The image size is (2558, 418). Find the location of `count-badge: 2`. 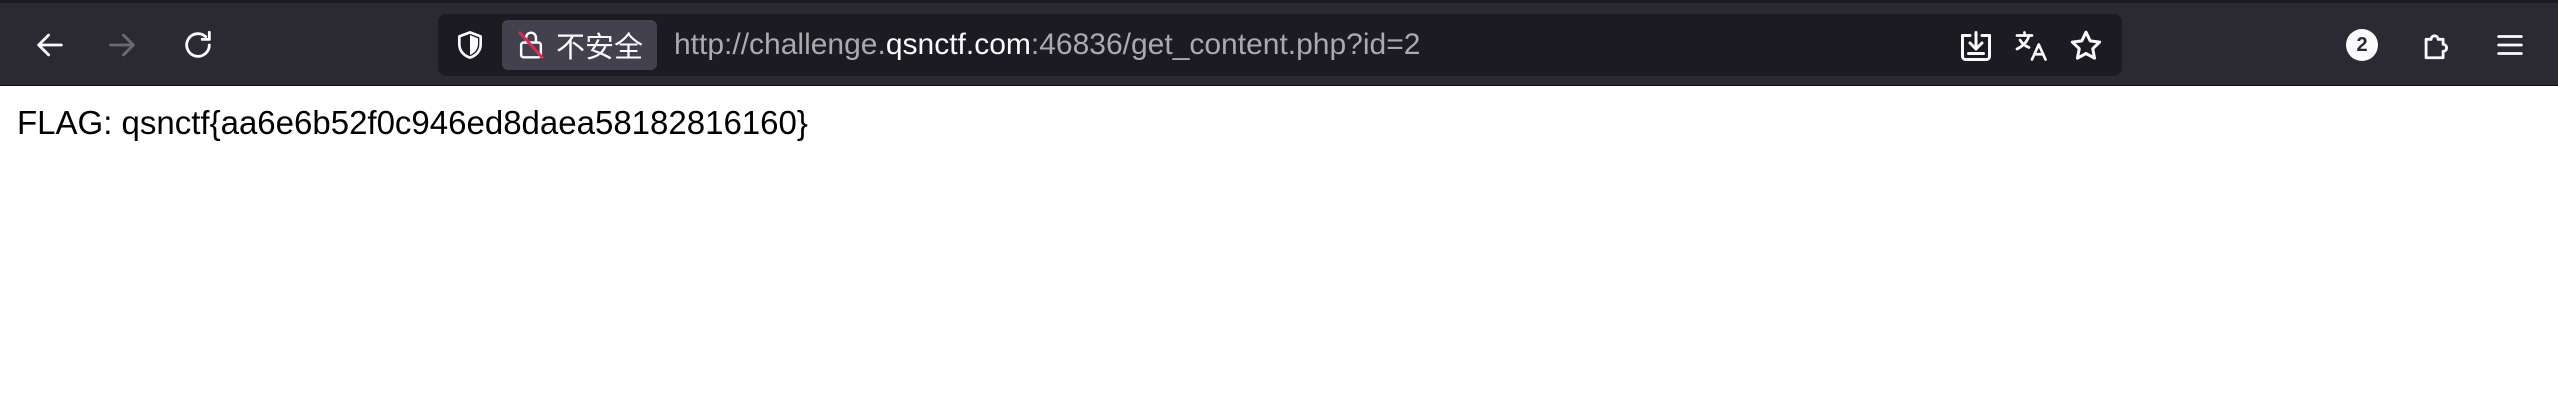

count-badge: 2 is located at coordinates (2362, 45).